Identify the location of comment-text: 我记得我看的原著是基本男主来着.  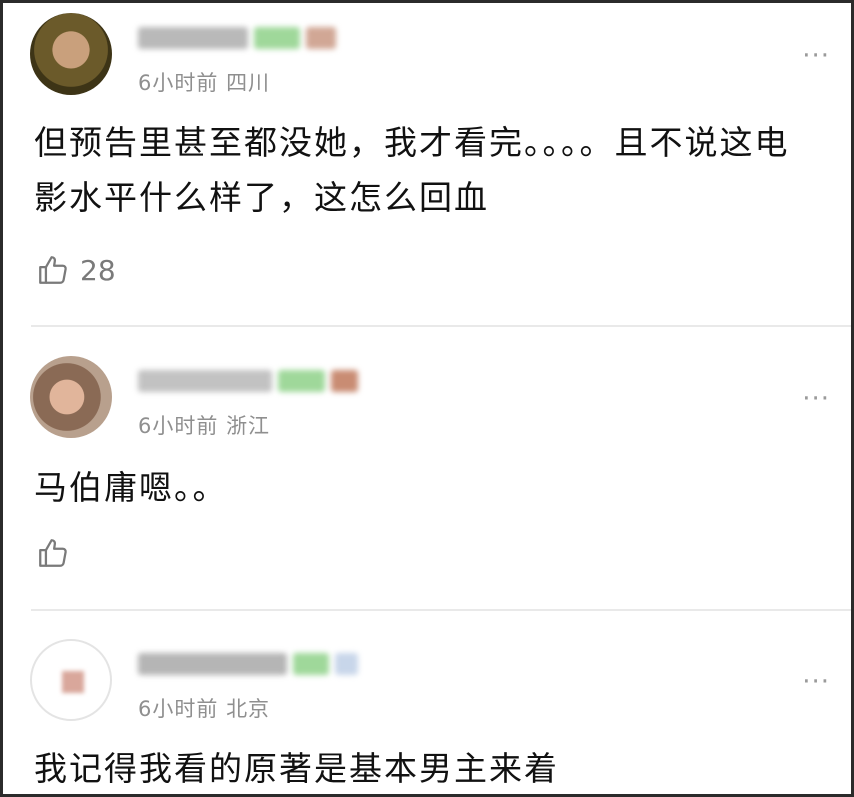
(296, 768).